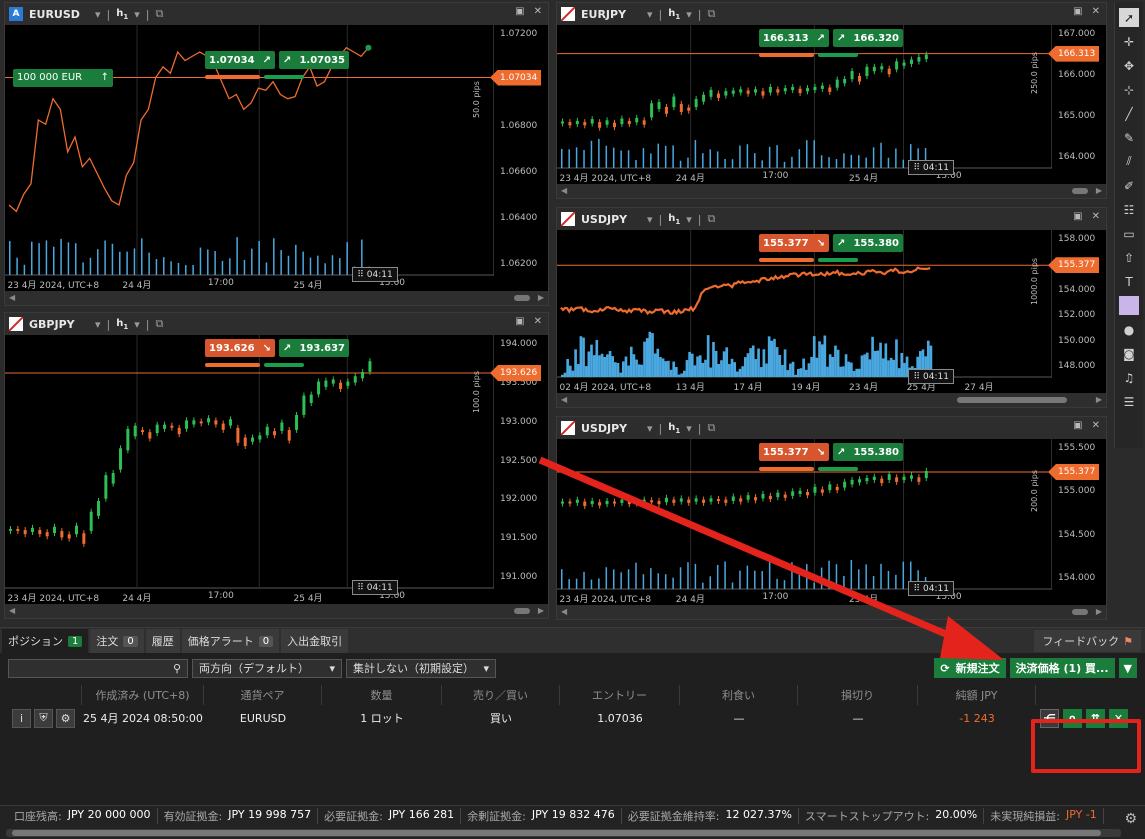 The image size is (1145, 839). I want to click on tab-price-alerts: 価格アラート 0, so click(230, 641).